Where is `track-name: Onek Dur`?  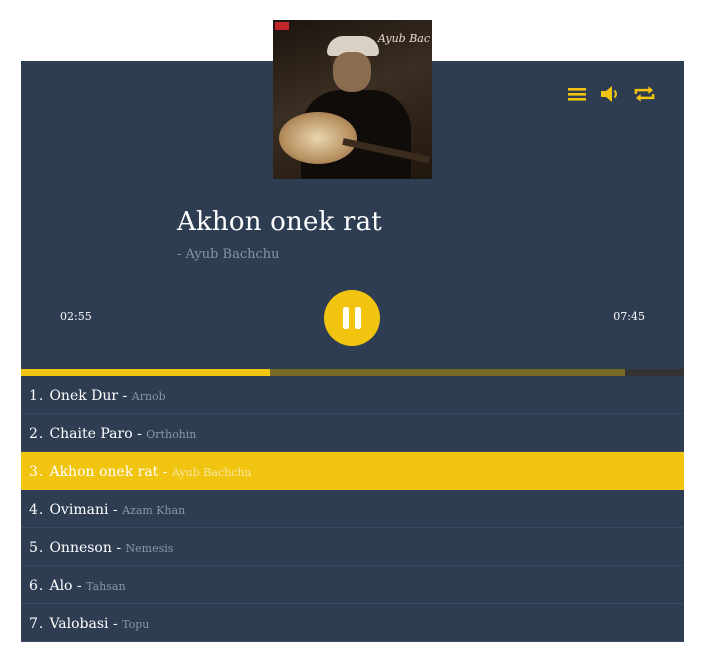 track-name: Onek Dur is located at coordinates (84, 396).